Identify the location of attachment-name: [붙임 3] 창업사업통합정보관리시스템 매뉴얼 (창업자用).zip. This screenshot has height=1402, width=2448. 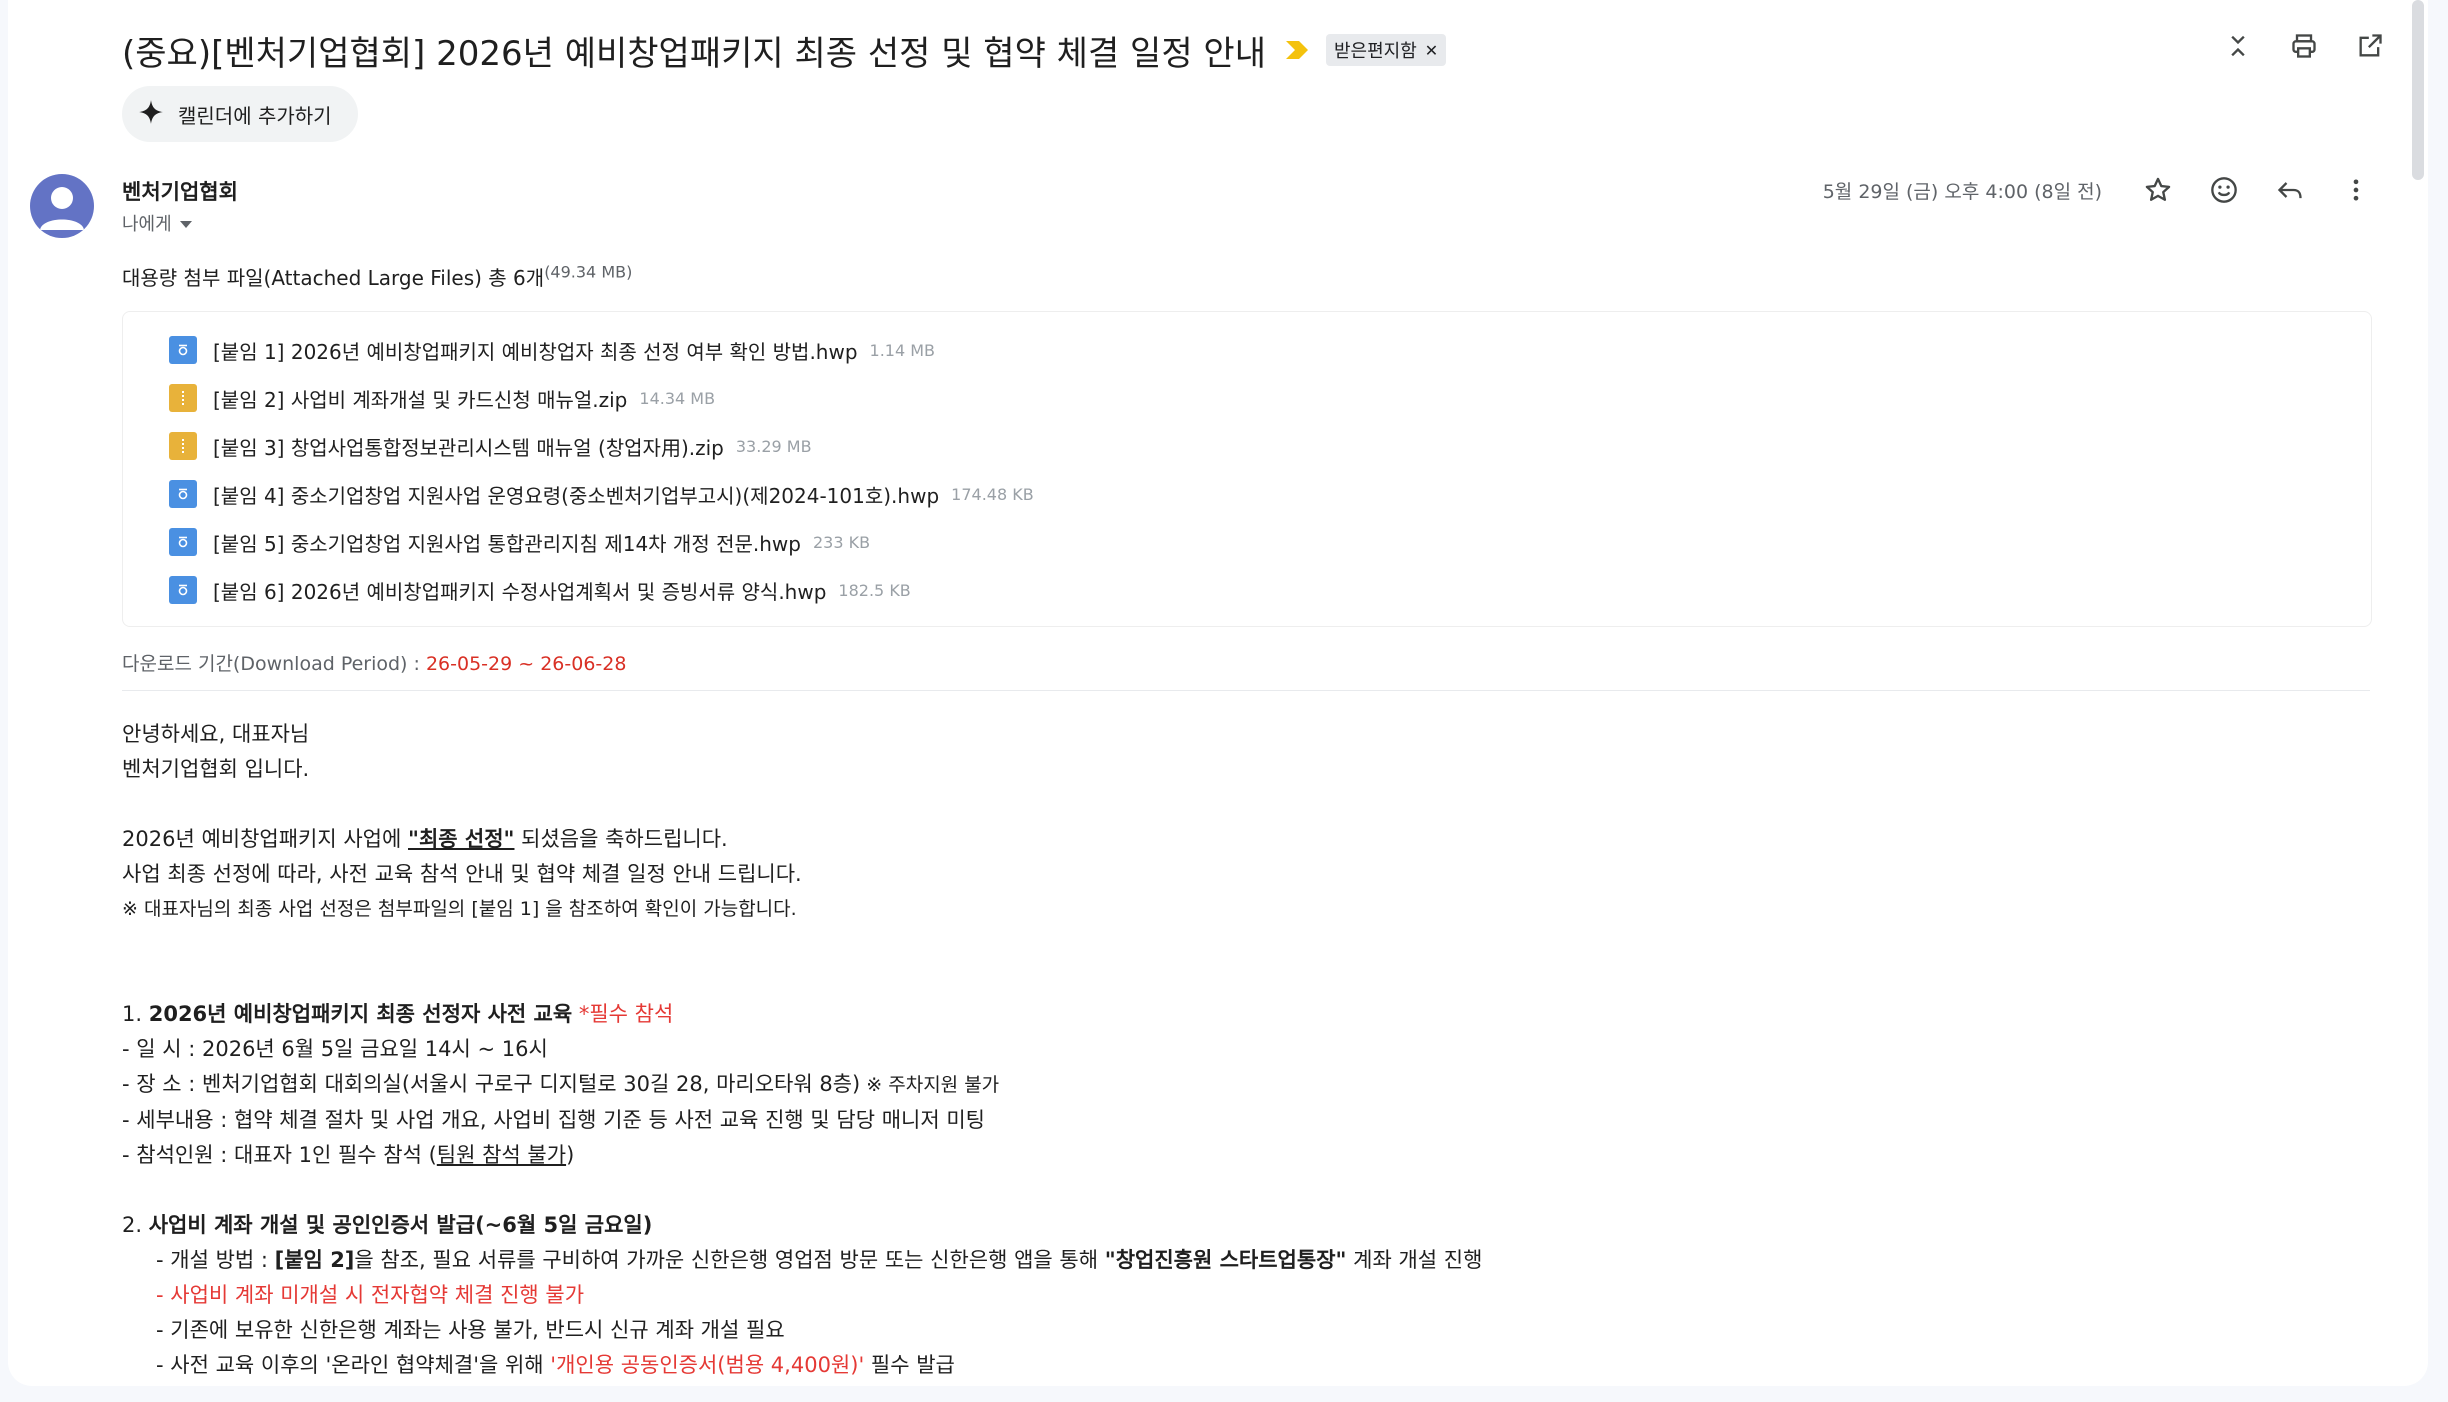
(468, 446).